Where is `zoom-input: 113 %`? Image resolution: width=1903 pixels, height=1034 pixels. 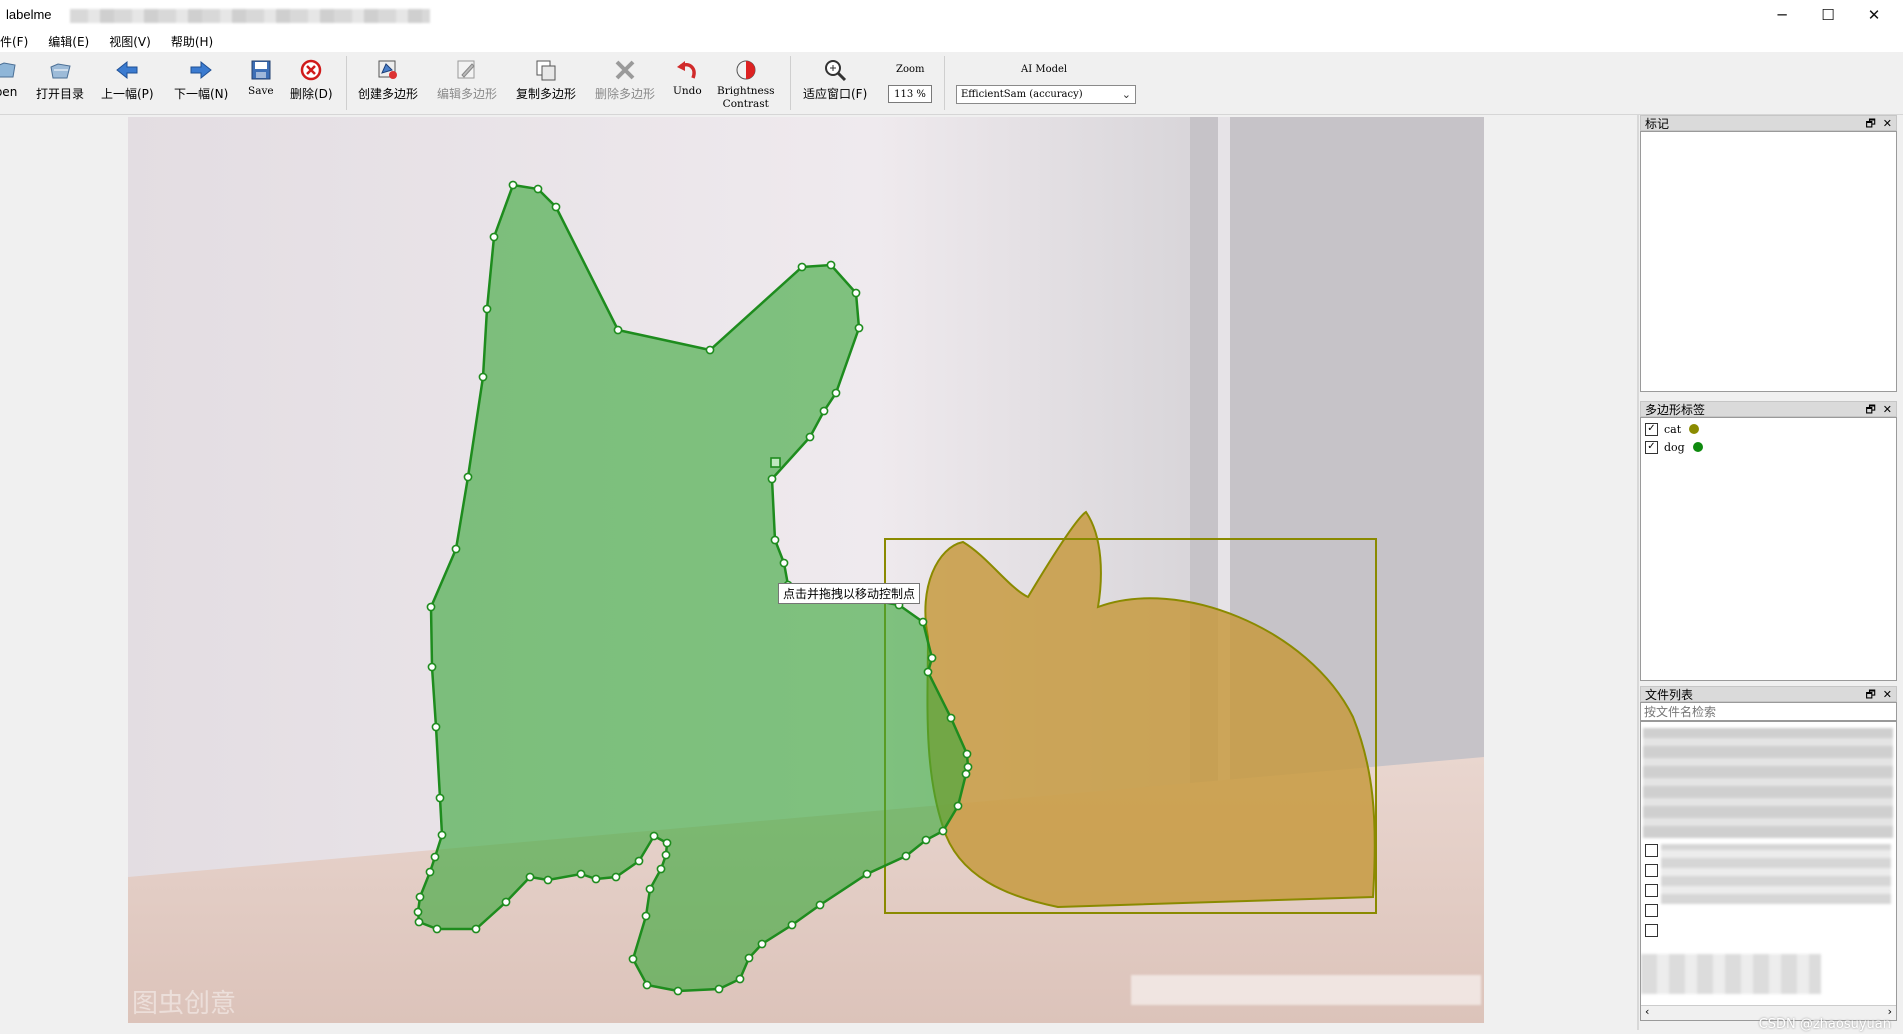 zoom-input: 113 % is located at coordinates (910, 94).